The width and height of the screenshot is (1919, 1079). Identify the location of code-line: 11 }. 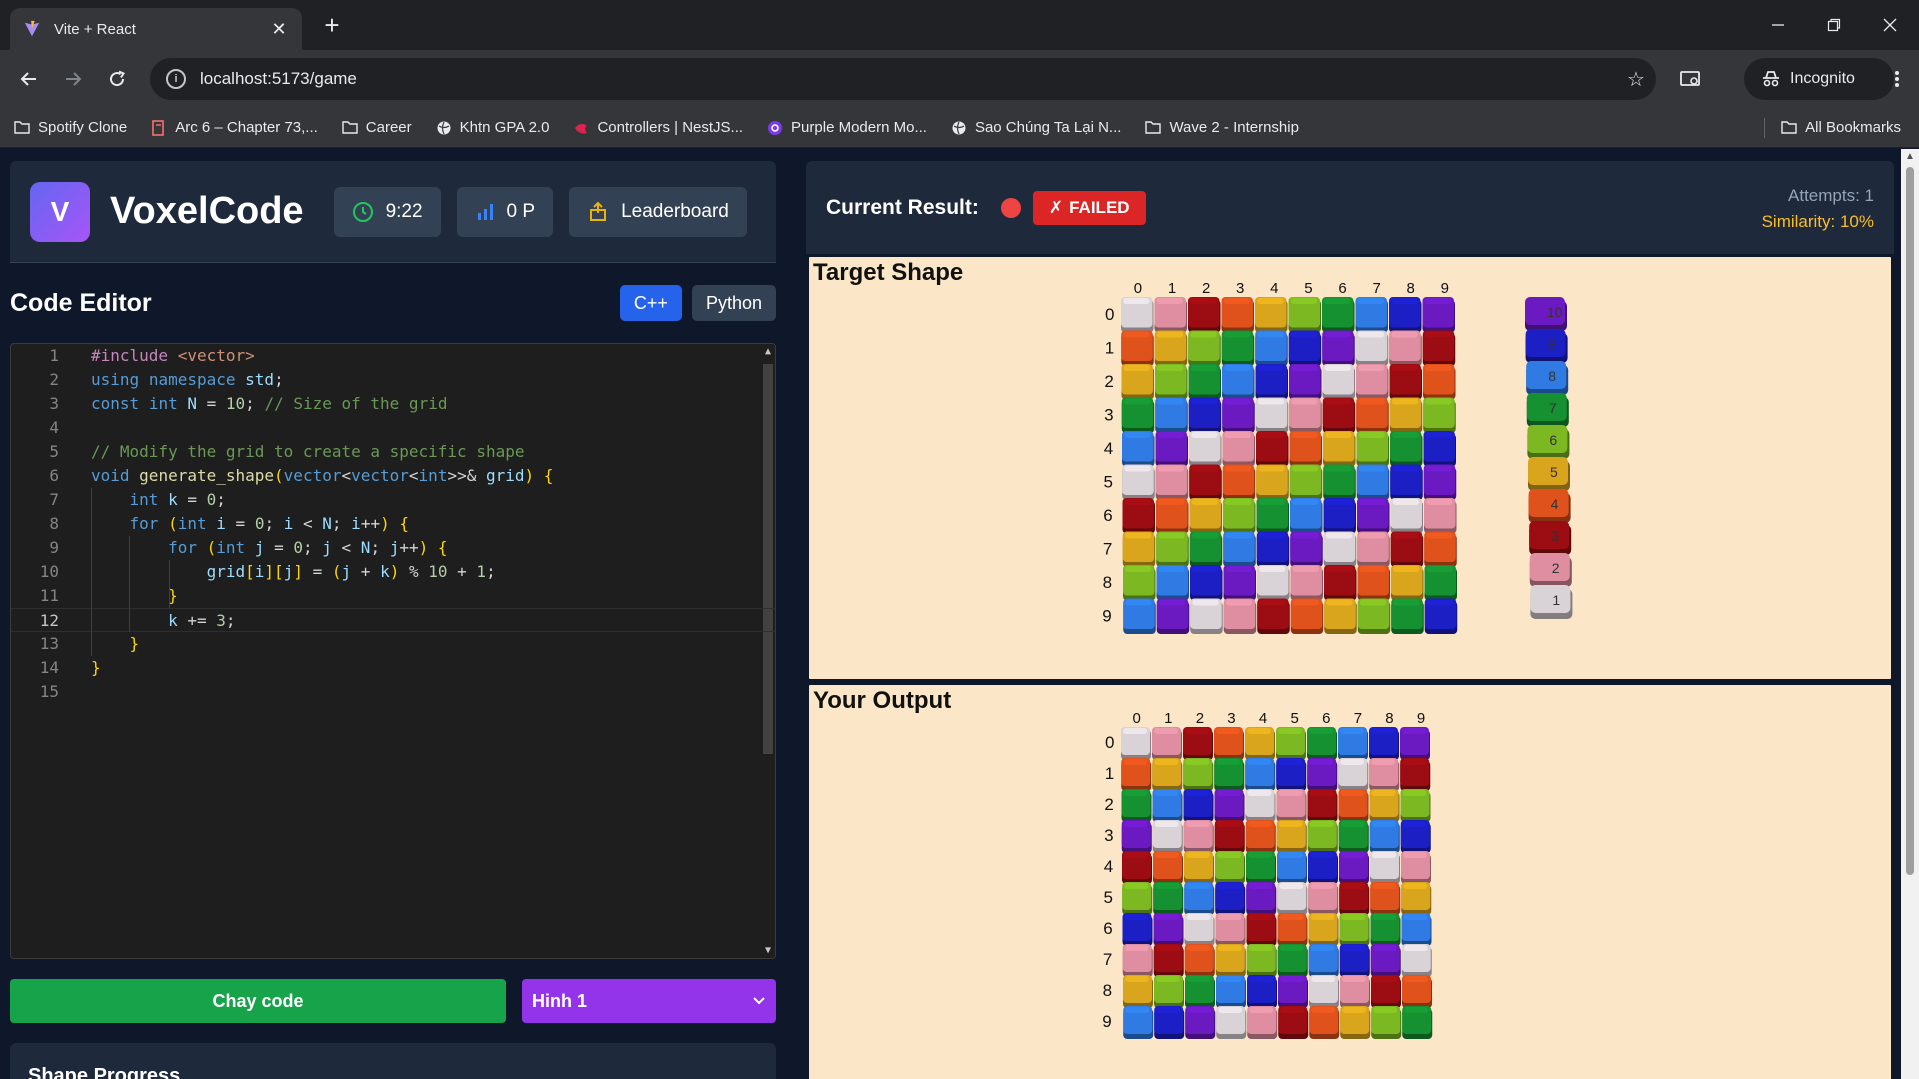
(393, 596).